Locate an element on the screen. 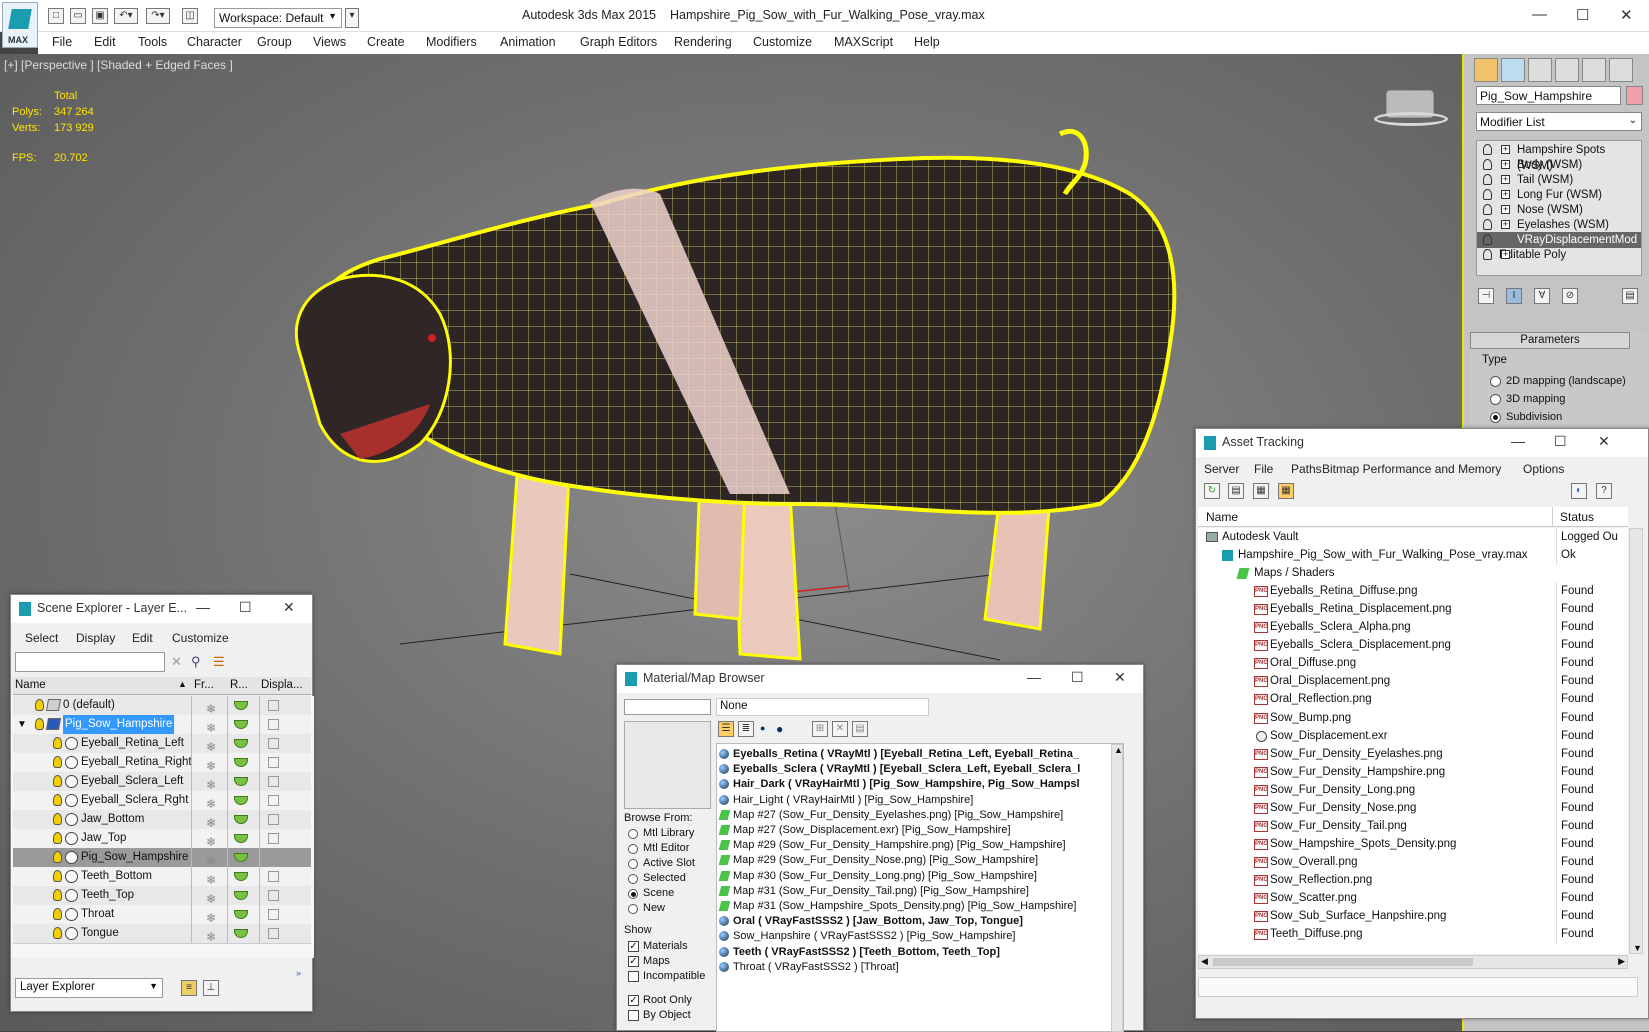 This screenshot has width=1649, height=1032. row-name: Eyeball_Sclera_Left is located at coordinates (132, 781).